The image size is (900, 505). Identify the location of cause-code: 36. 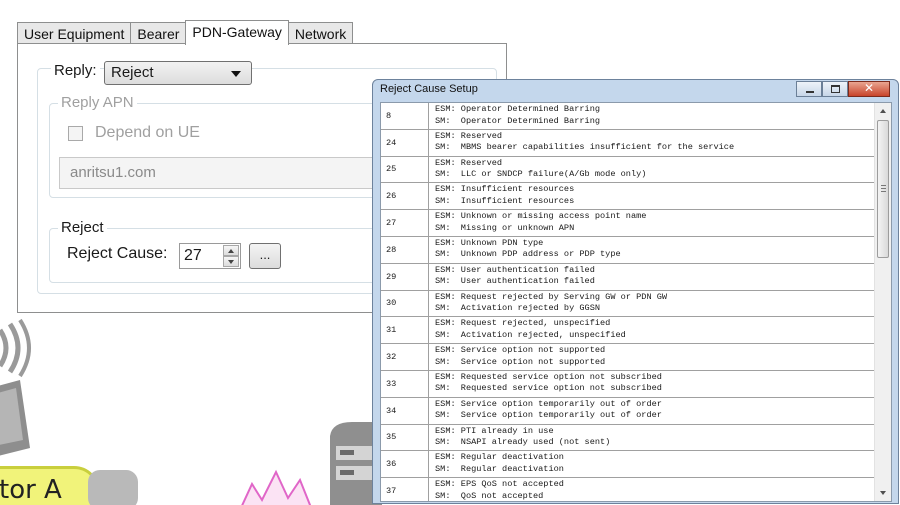
(405, 464).